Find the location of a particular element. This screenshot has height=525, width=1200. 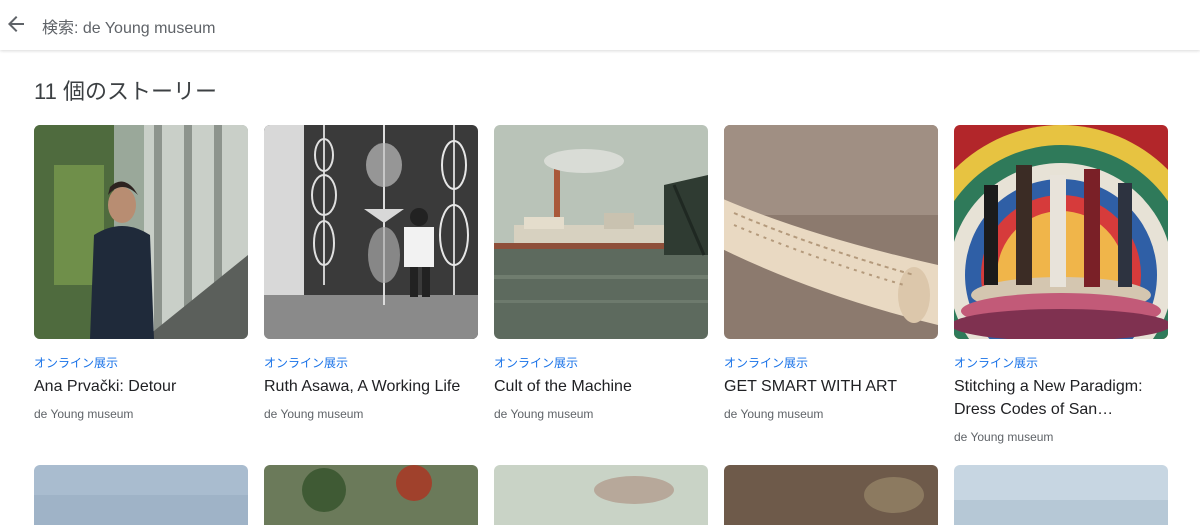

top-bar: 検索: de Young museum is located at coordinates (600, 25).